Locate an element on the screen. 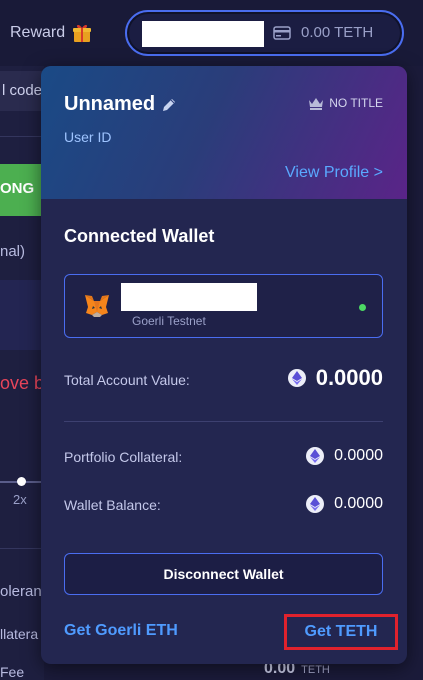 This screenshot has height=680, width=423. view-profile-link: View Profile > is located at coordinates (334, 173).